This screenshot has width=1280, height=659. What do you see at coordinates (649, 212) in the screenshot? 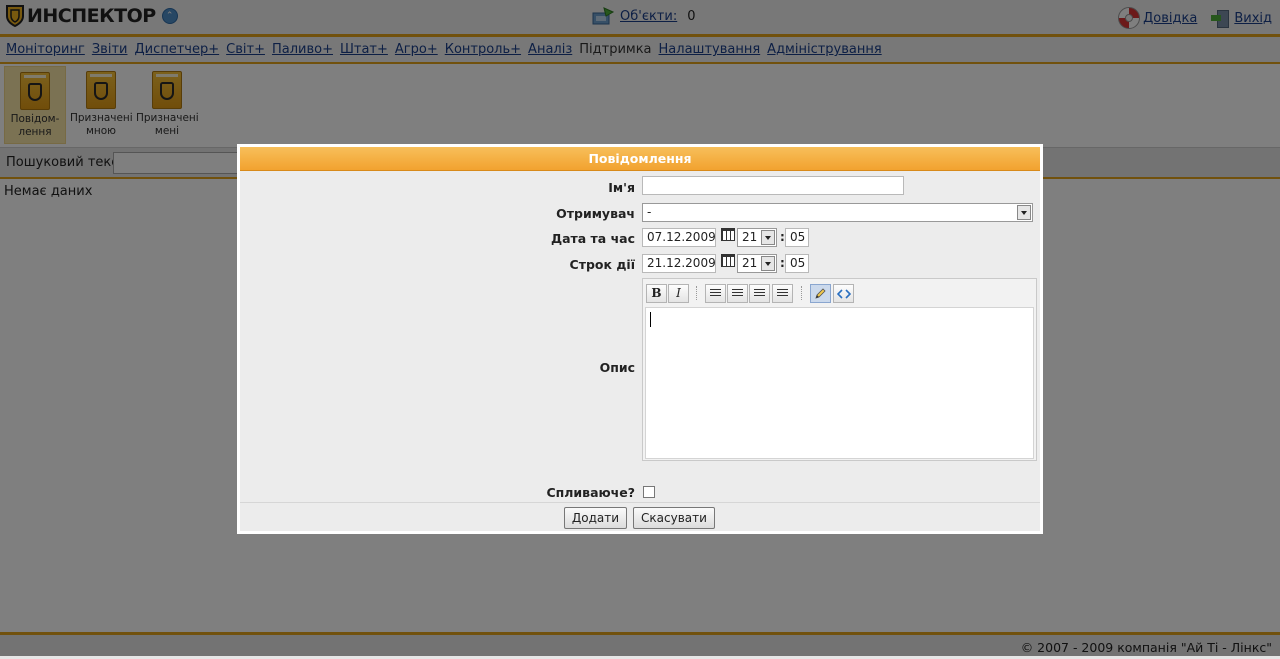
I see `recipient-value: -` at bounding box center [649, 212].